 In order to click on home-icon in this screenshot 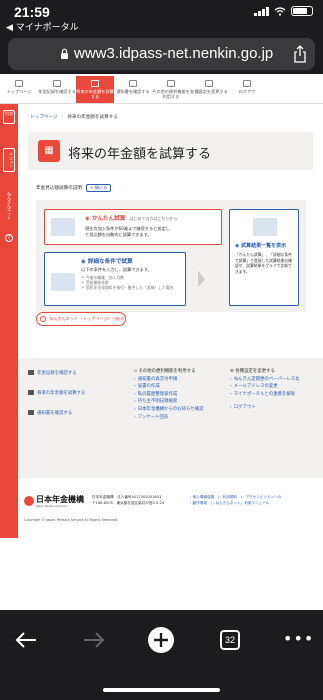, I will do `click(19, 83)`.